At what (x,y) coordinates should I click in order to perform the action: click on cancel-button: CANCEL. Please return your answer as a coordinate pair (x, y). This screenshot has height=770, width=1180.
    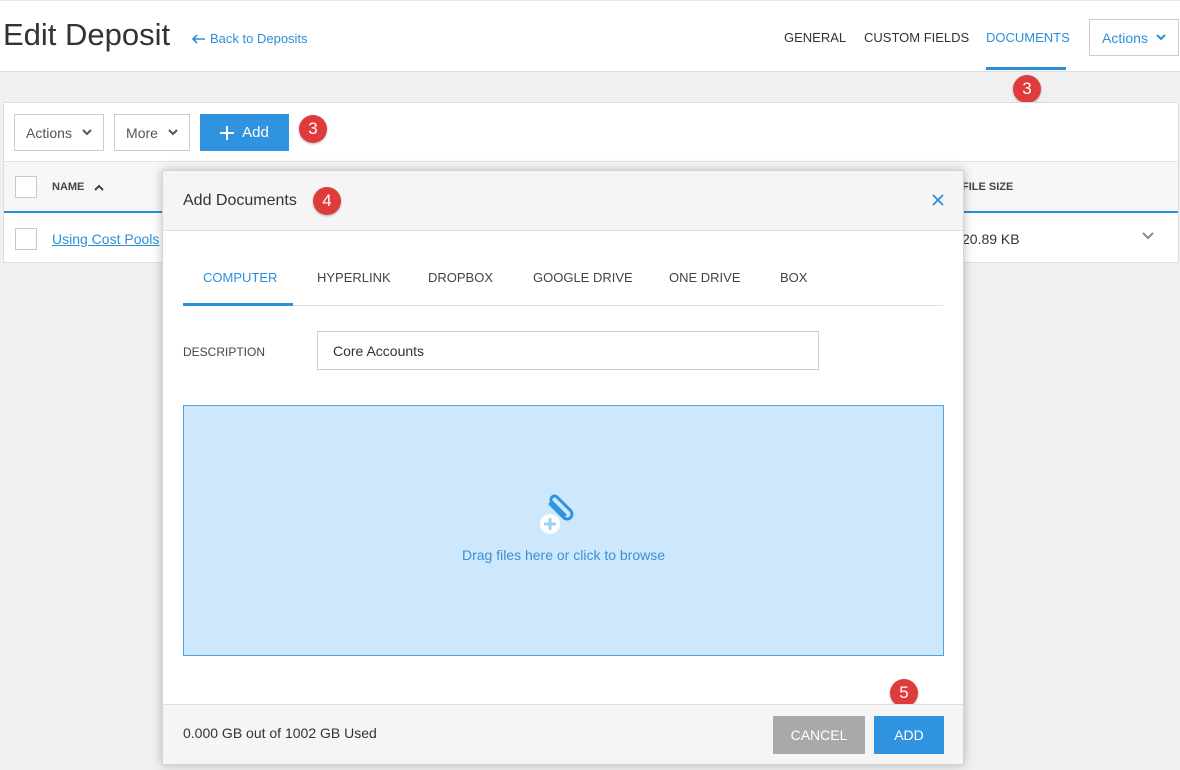
    Looking at the image, I should click on (819, 735).